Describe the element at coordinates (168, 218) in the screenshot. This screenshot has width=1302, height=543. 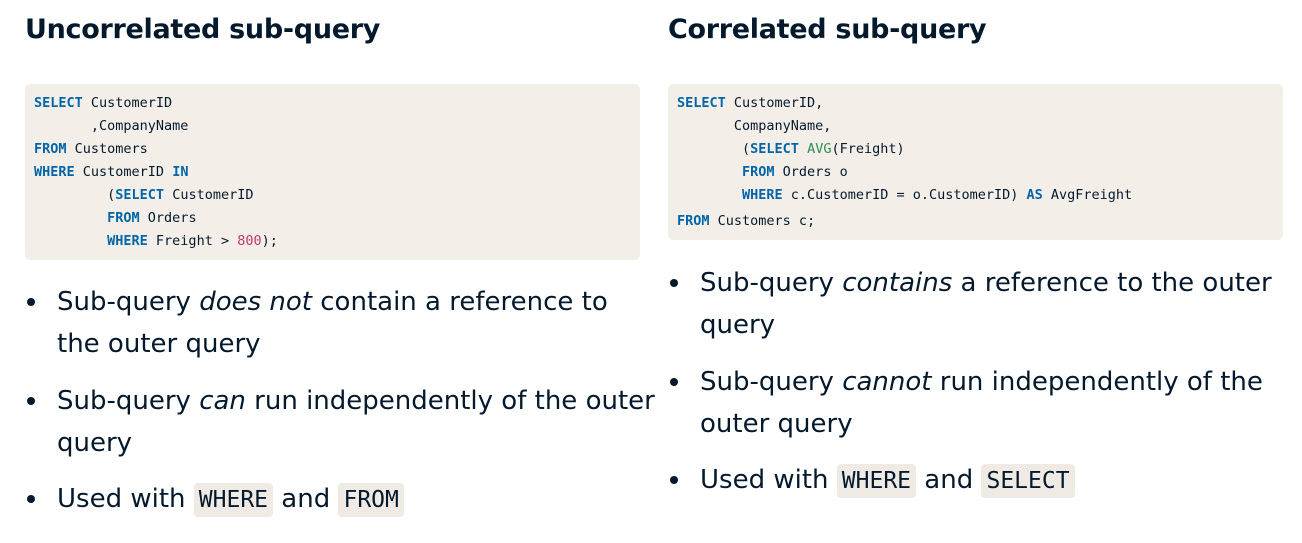
I see `sql-text: Orders` at that location.